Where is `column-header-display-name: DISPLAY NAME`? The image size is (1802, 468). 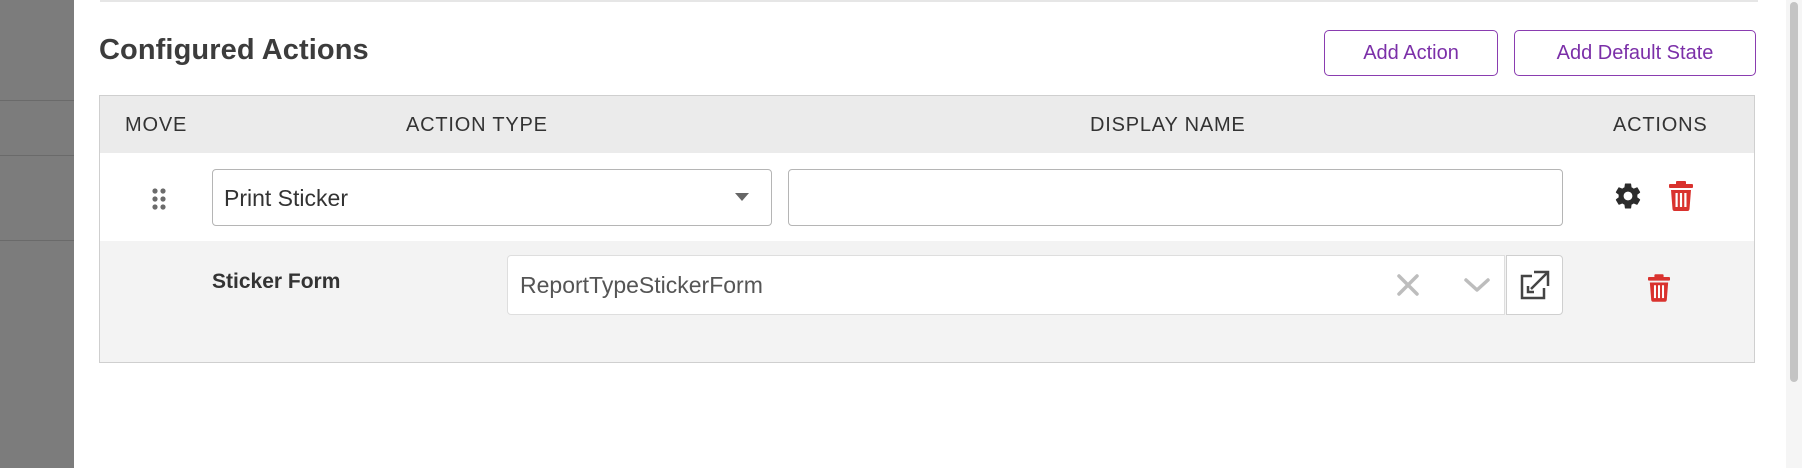
column-header-display-name: DISPLAY NAME is located at coordinates (1168, 125).